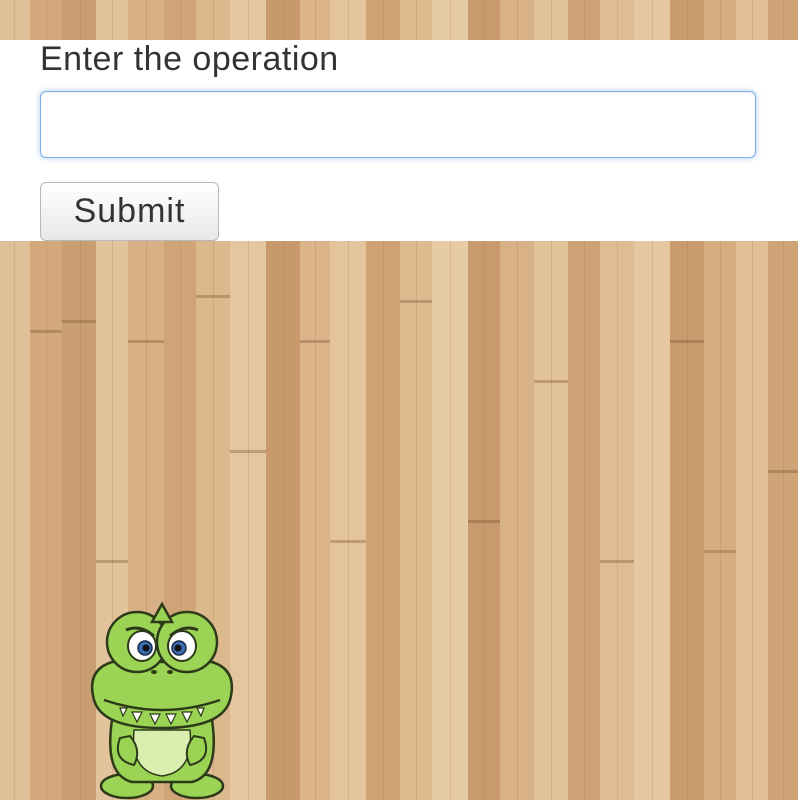 This screenshot has width=798, height=800. Describe the element at coordinates (129, 211) in the screenshot. I see `submit-button: Submit` at that location.